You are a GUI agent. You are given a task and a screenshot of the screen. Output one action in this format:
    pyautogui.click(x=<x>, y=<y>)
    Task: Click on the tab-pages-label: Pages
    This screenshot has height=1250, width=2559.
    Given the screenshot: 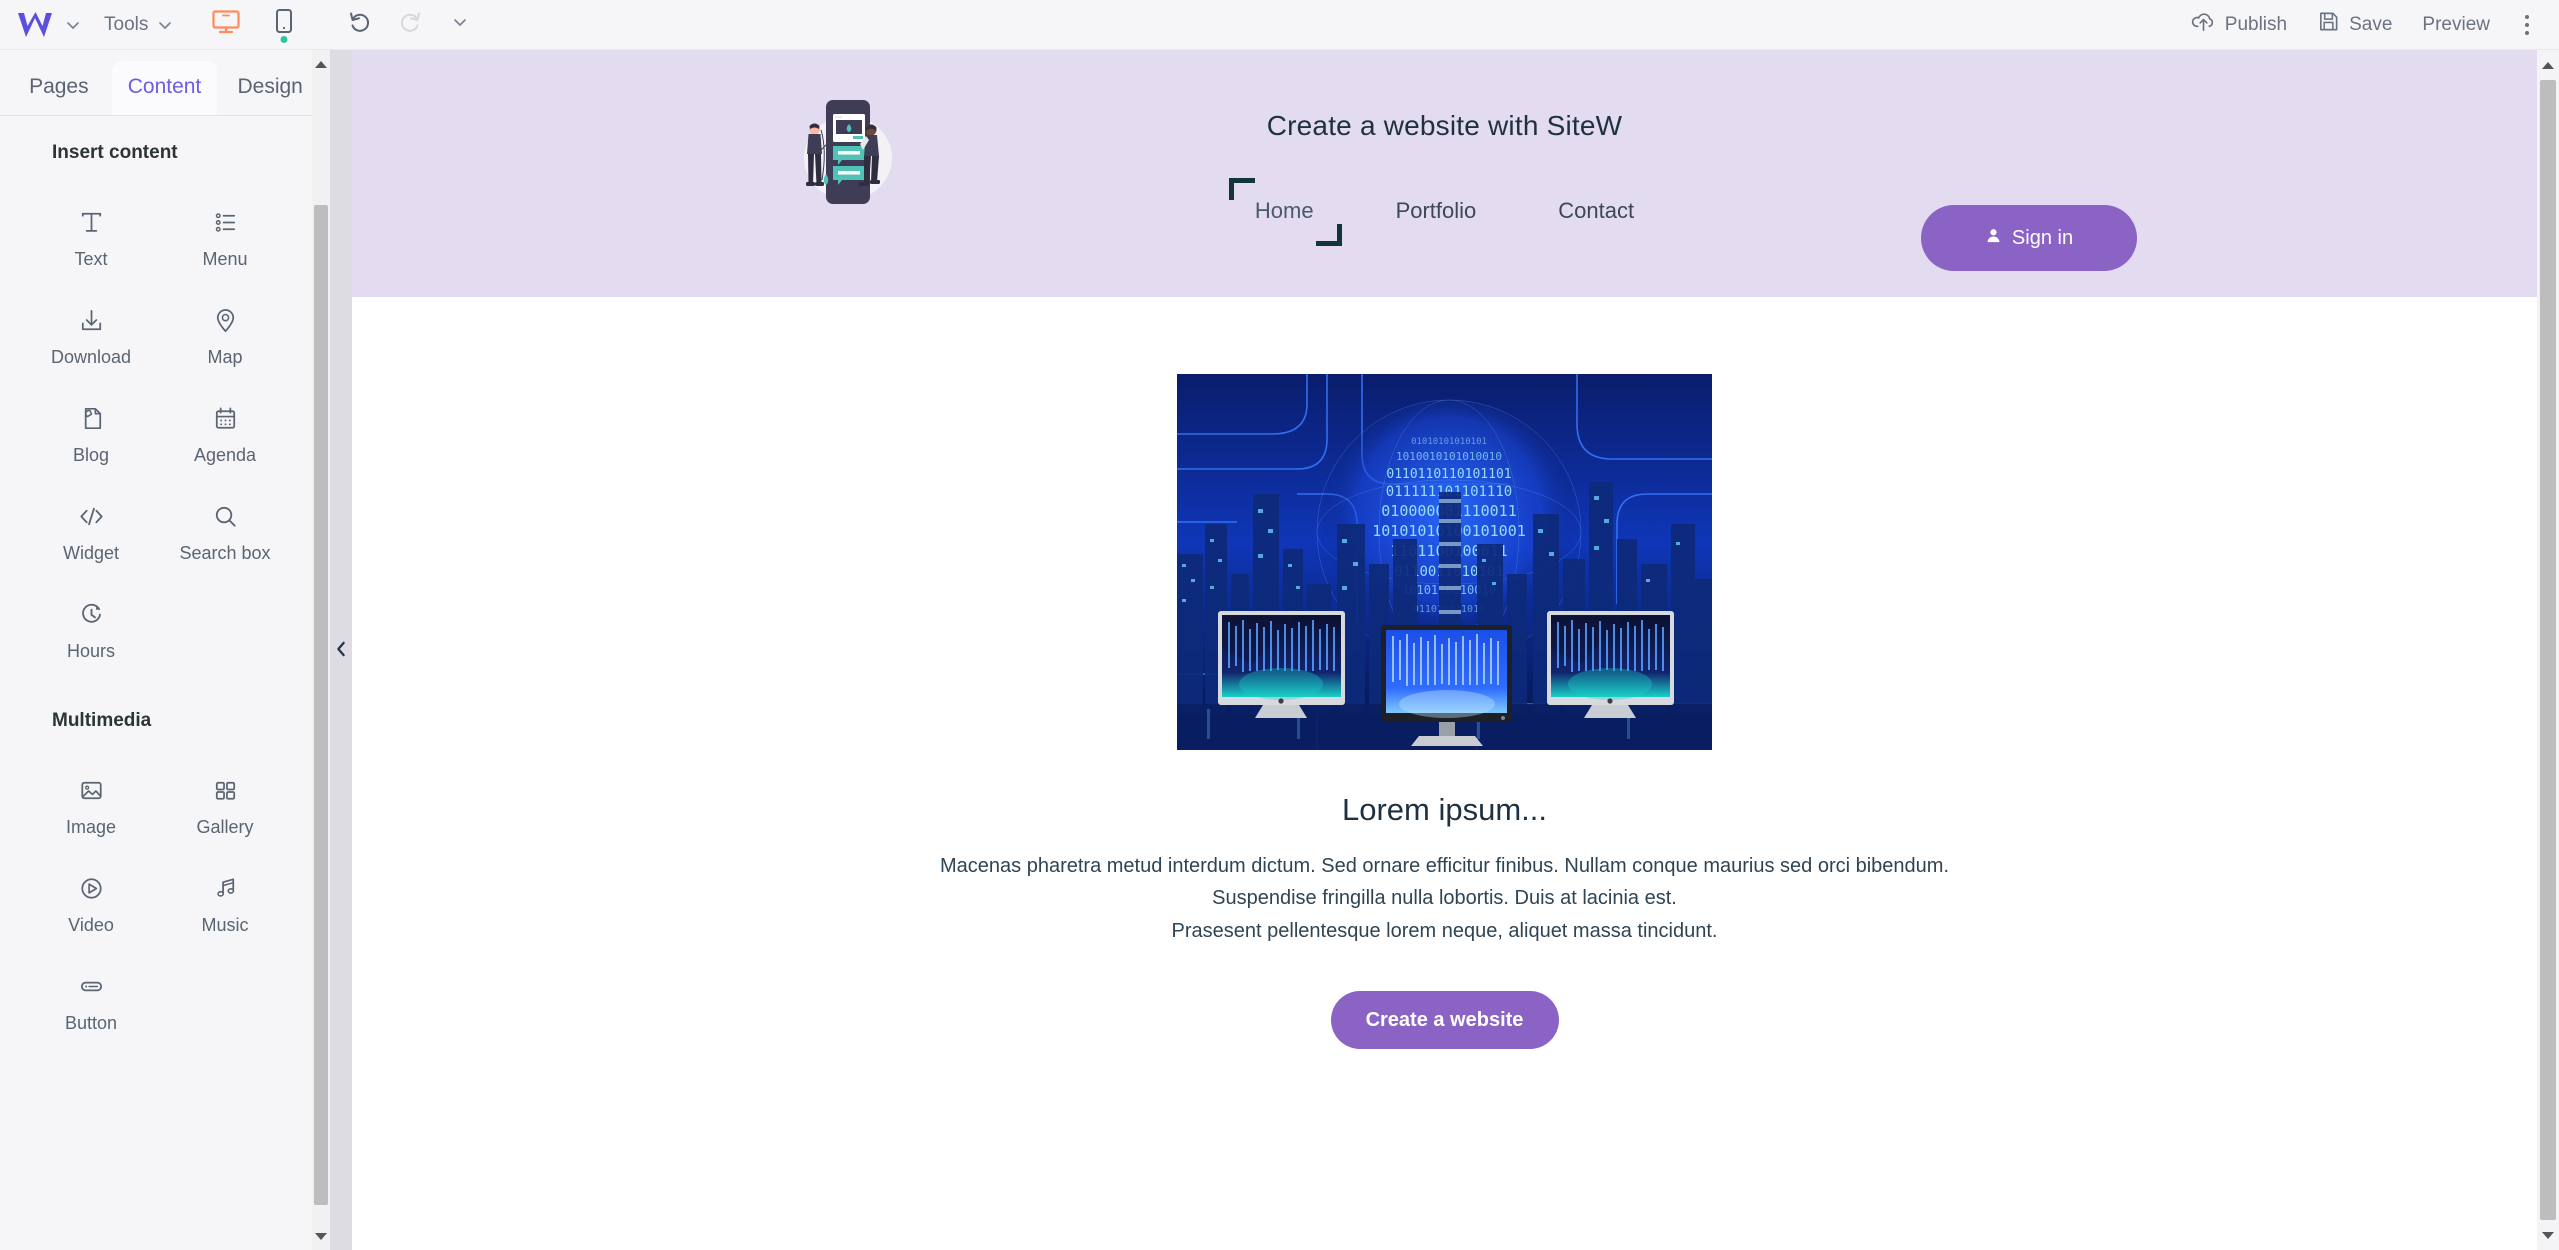 What is the action you would take?
    pyautogui.click(x=59, y=86)
    